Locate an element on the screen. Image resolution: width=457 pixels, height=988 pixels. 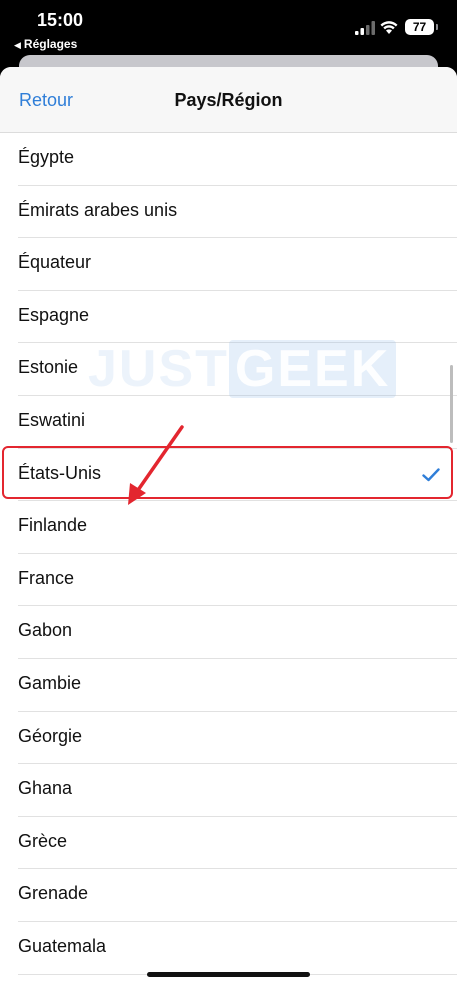
list-item: Finlande is located at coordinates (228, 527).